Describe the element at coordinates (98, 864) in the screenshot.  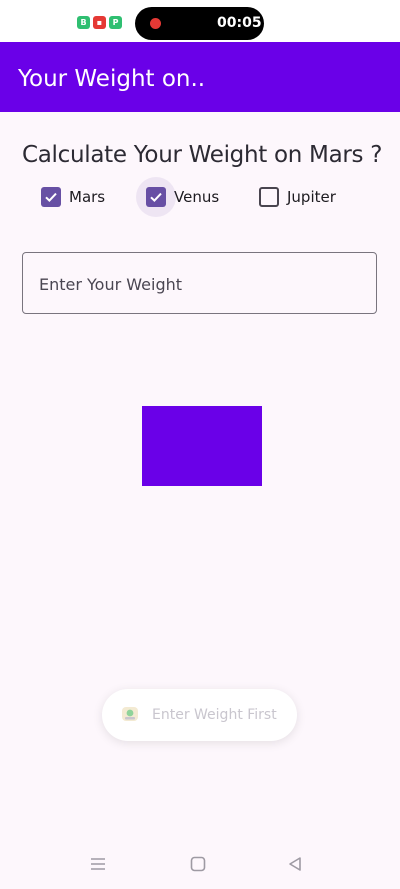
I see `menu-icon` at that location.